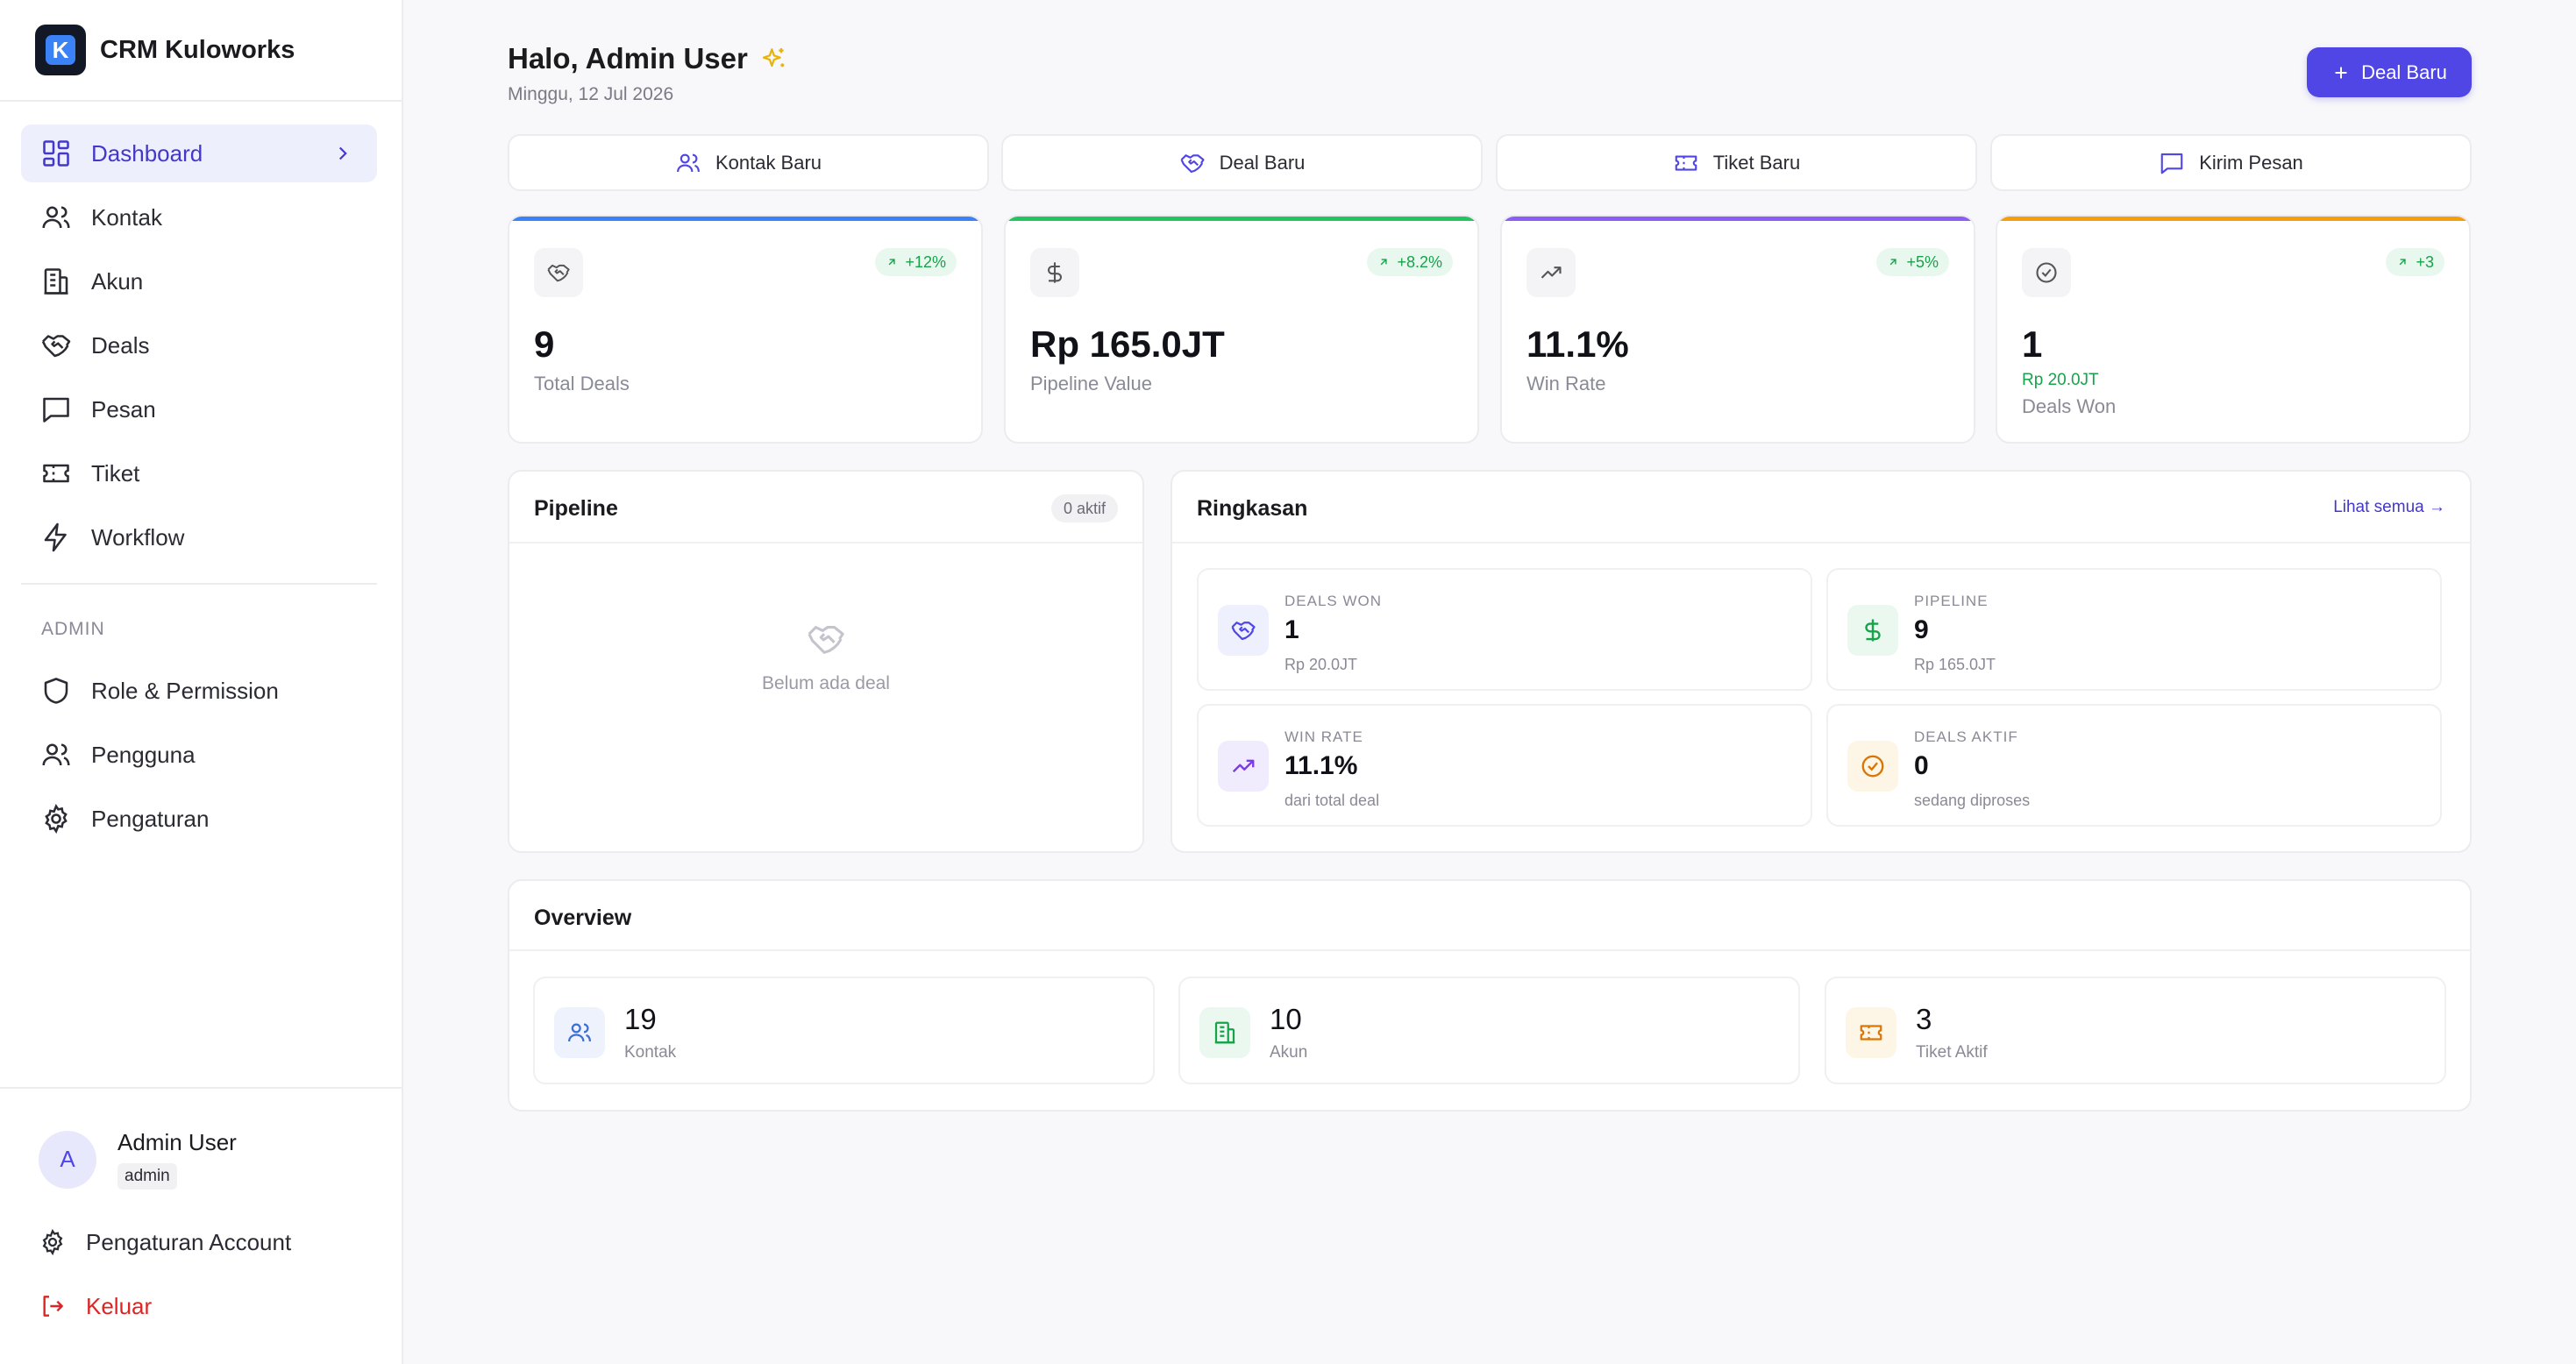 This screenshot has height=1364, width=2576. Describe the element at coordinates (147, 153) in the screenshot. I see `sidebar-item-label: Dashboard` at that location.